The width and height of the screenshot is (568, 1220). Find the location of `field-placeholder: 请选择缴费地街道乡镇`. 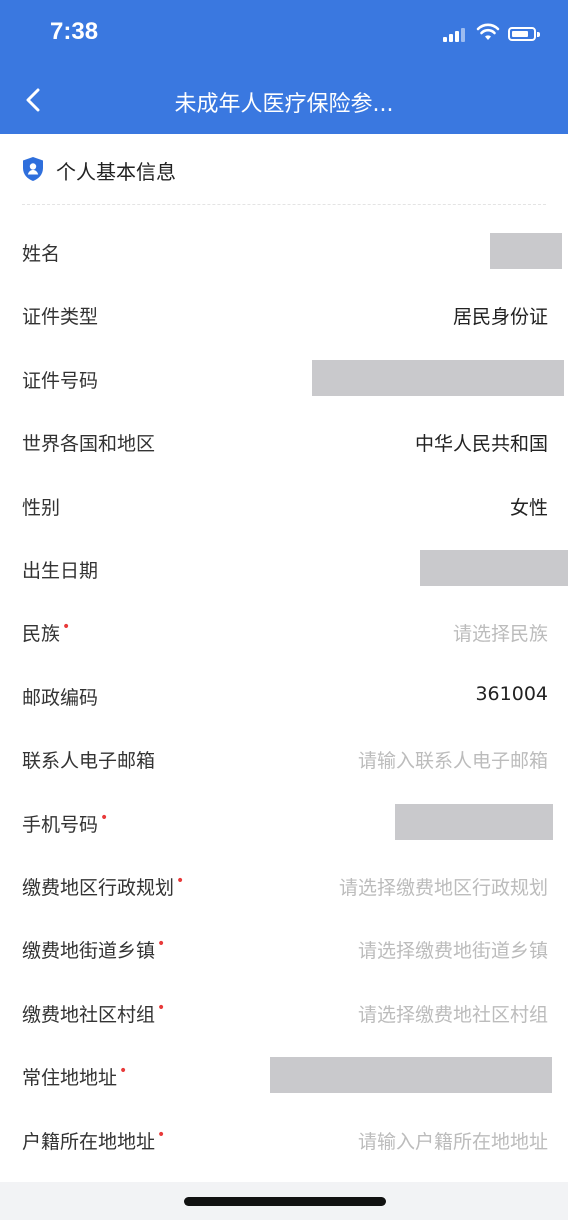

field-placeholder: 请选择缴费地街道乡镇 is located at coordinates (453, 949).